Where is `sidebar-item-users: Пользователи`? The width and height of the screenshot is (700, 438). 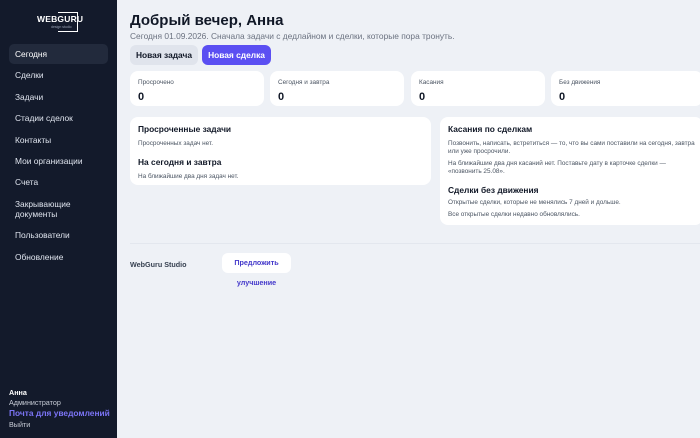 sidebar-item-users: Пользователи is located at coordinates (58, 235).